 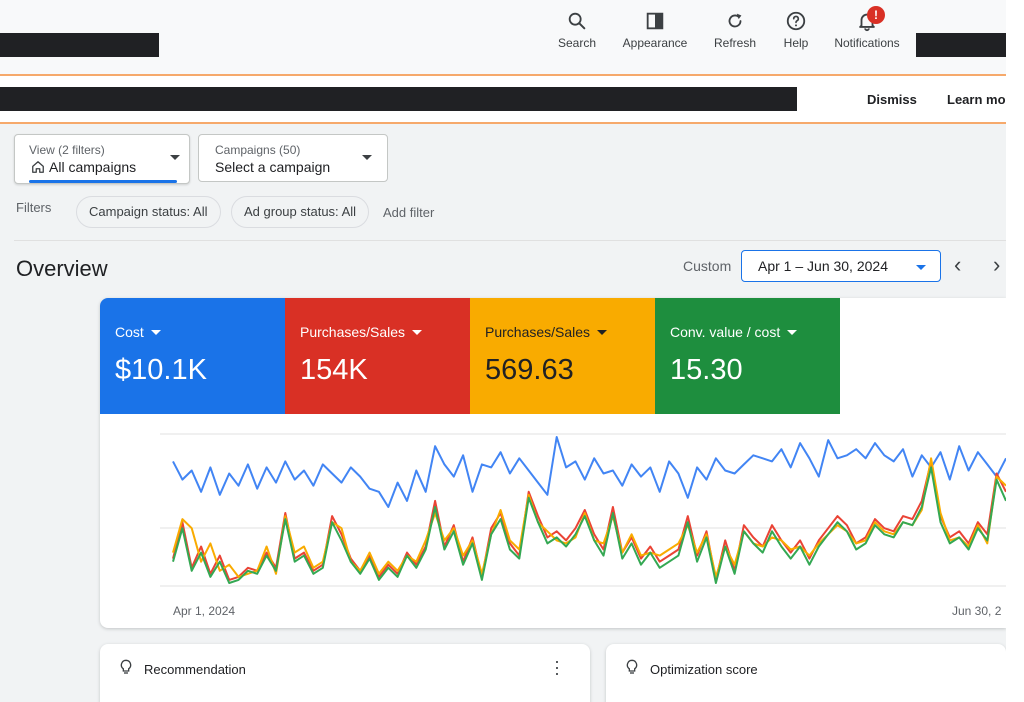 What do you see at coordinates (735, 23) in the screenshot?
I see `refresh-icon` at bounding box center [735, 23].